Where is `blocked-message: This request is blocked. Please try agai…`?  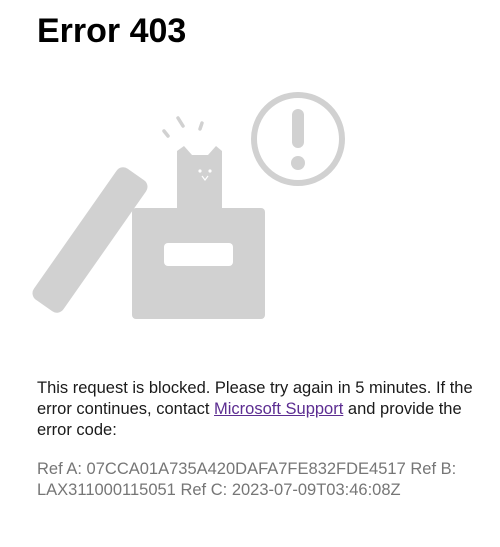
blocked-message: This request is blocked. Please try agai… is located at coordinates (259, 409).